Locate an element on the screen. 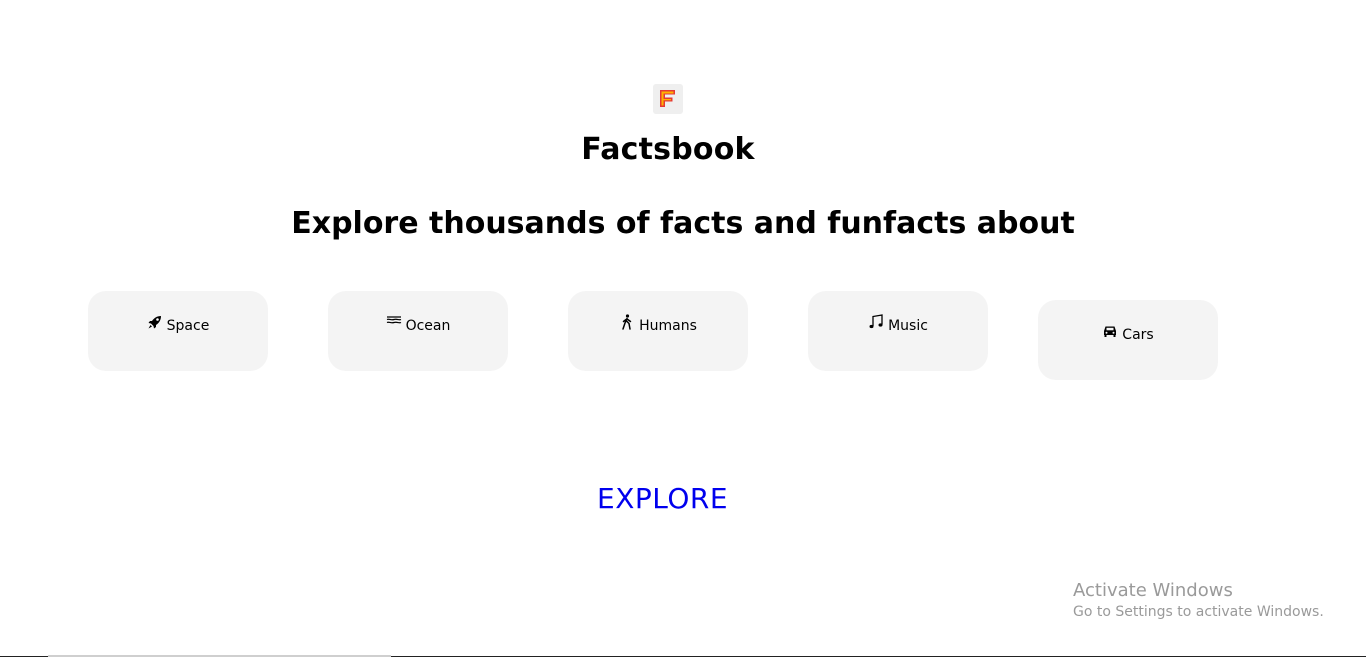  category-label: Ocean is located at coordinates (428, 326).